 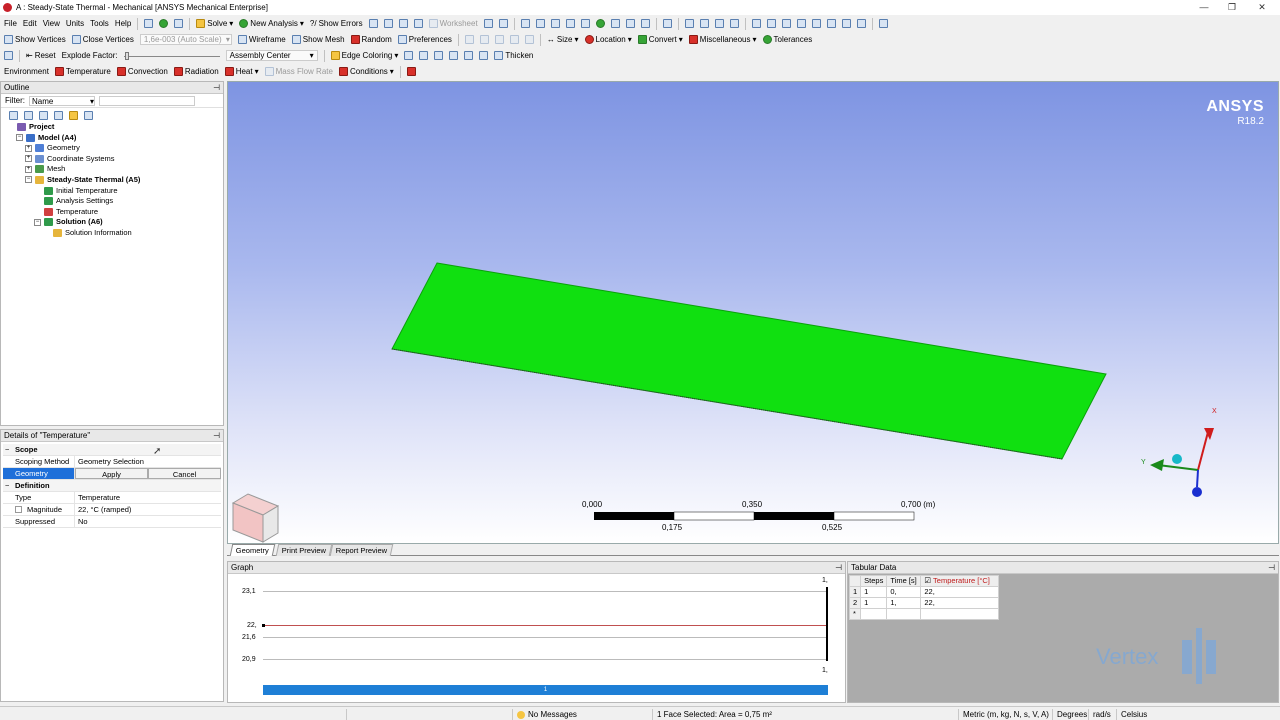 I want to click on magnitude-row: Magnitude 22, °C (ramped), so click(x=112, y=510).